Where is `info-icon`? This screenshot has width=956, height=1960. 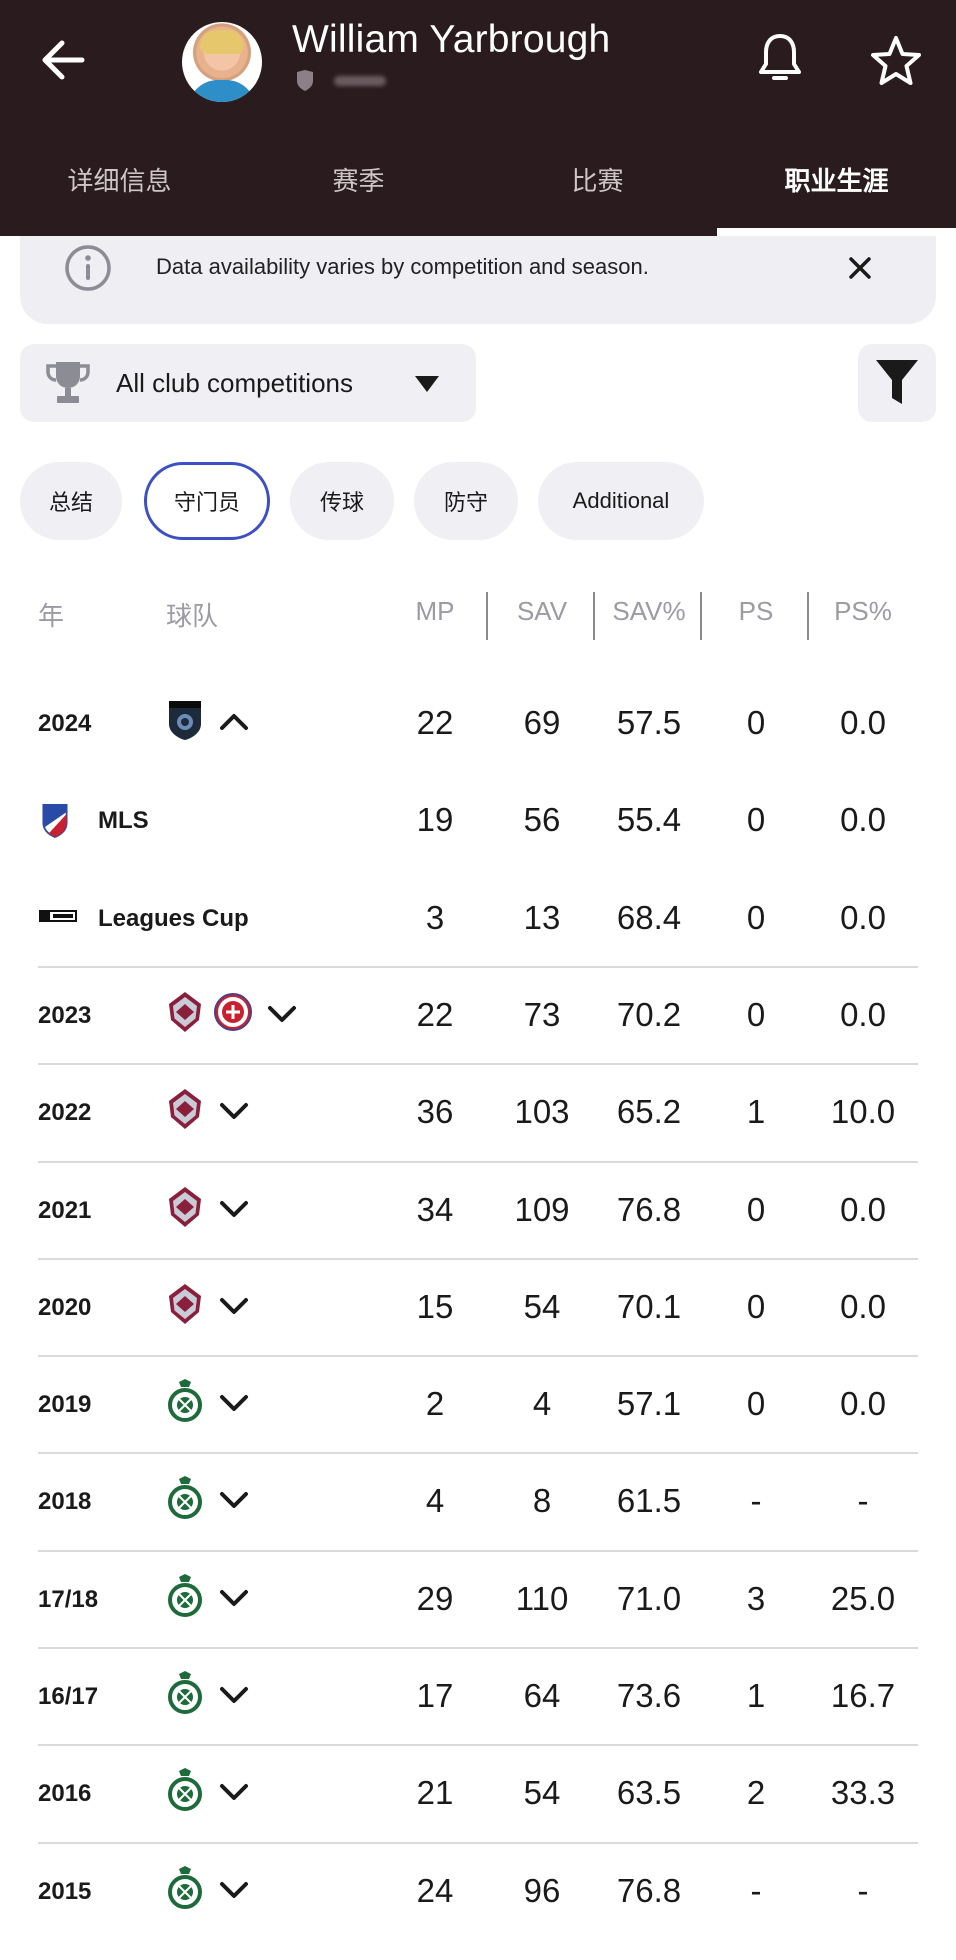
info-icon is located at coordinates (88, 268).